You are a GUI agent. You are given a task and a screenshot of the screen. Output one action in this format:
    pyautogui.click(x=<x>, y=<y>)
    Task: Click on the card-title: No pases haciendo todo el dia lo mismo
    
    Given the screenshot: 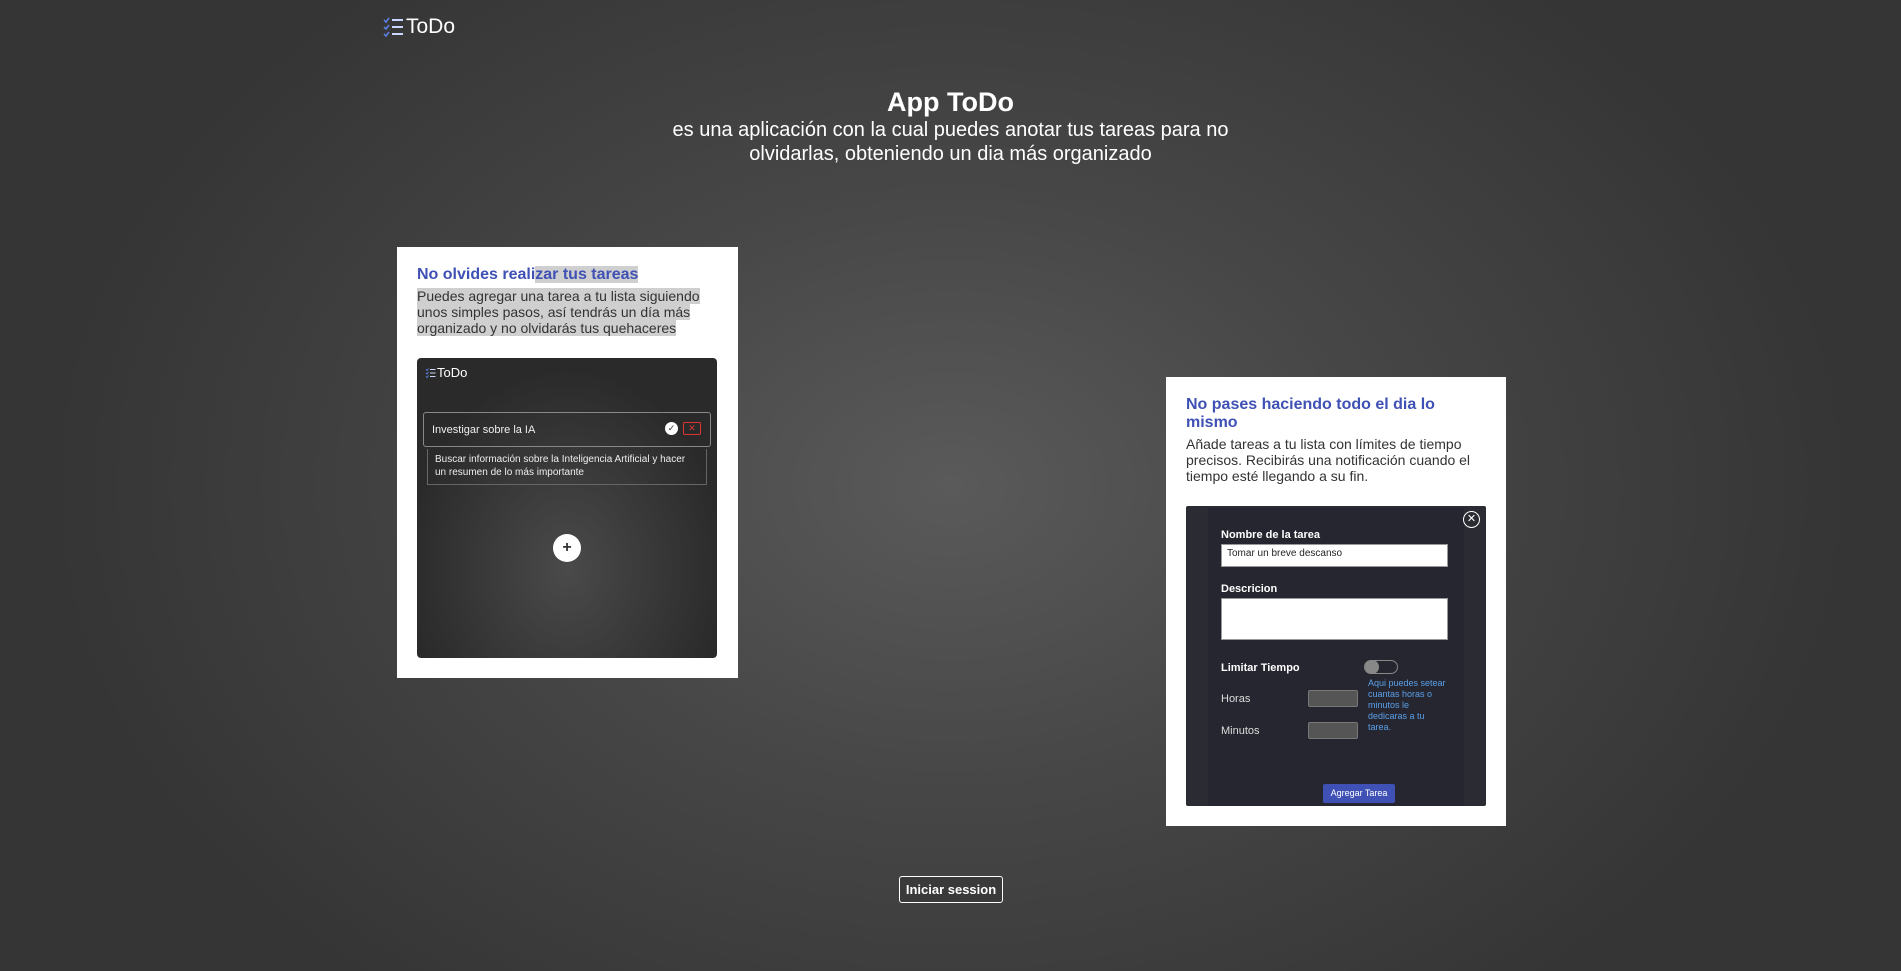 What is the action you would take?
    pyautogui.click(x=1310, y=413)
    